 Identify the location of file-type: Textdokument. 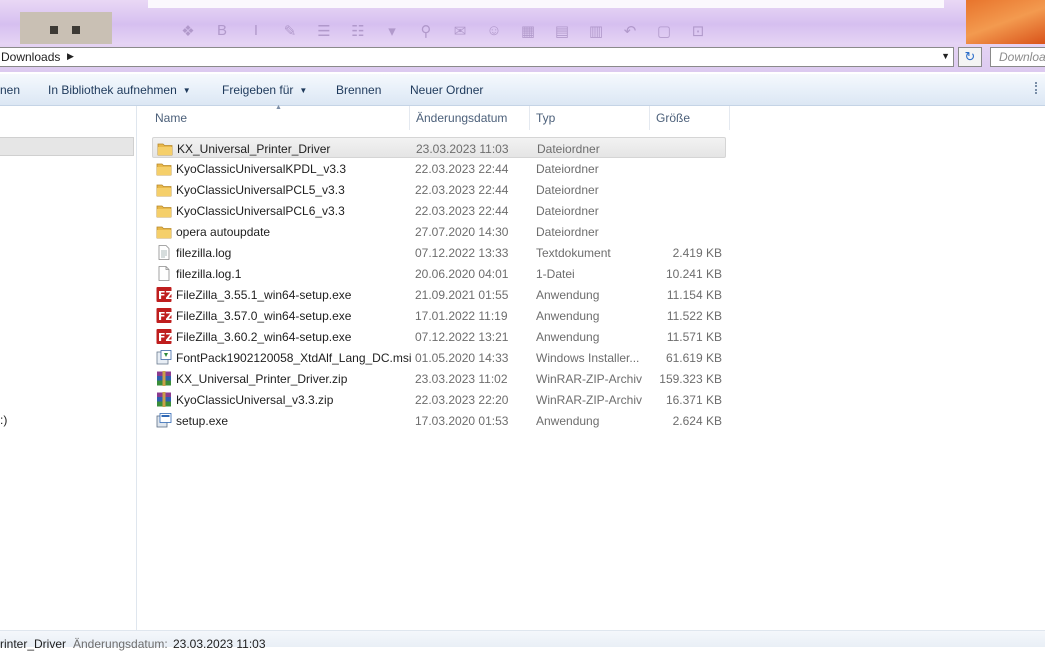
(573, 253).